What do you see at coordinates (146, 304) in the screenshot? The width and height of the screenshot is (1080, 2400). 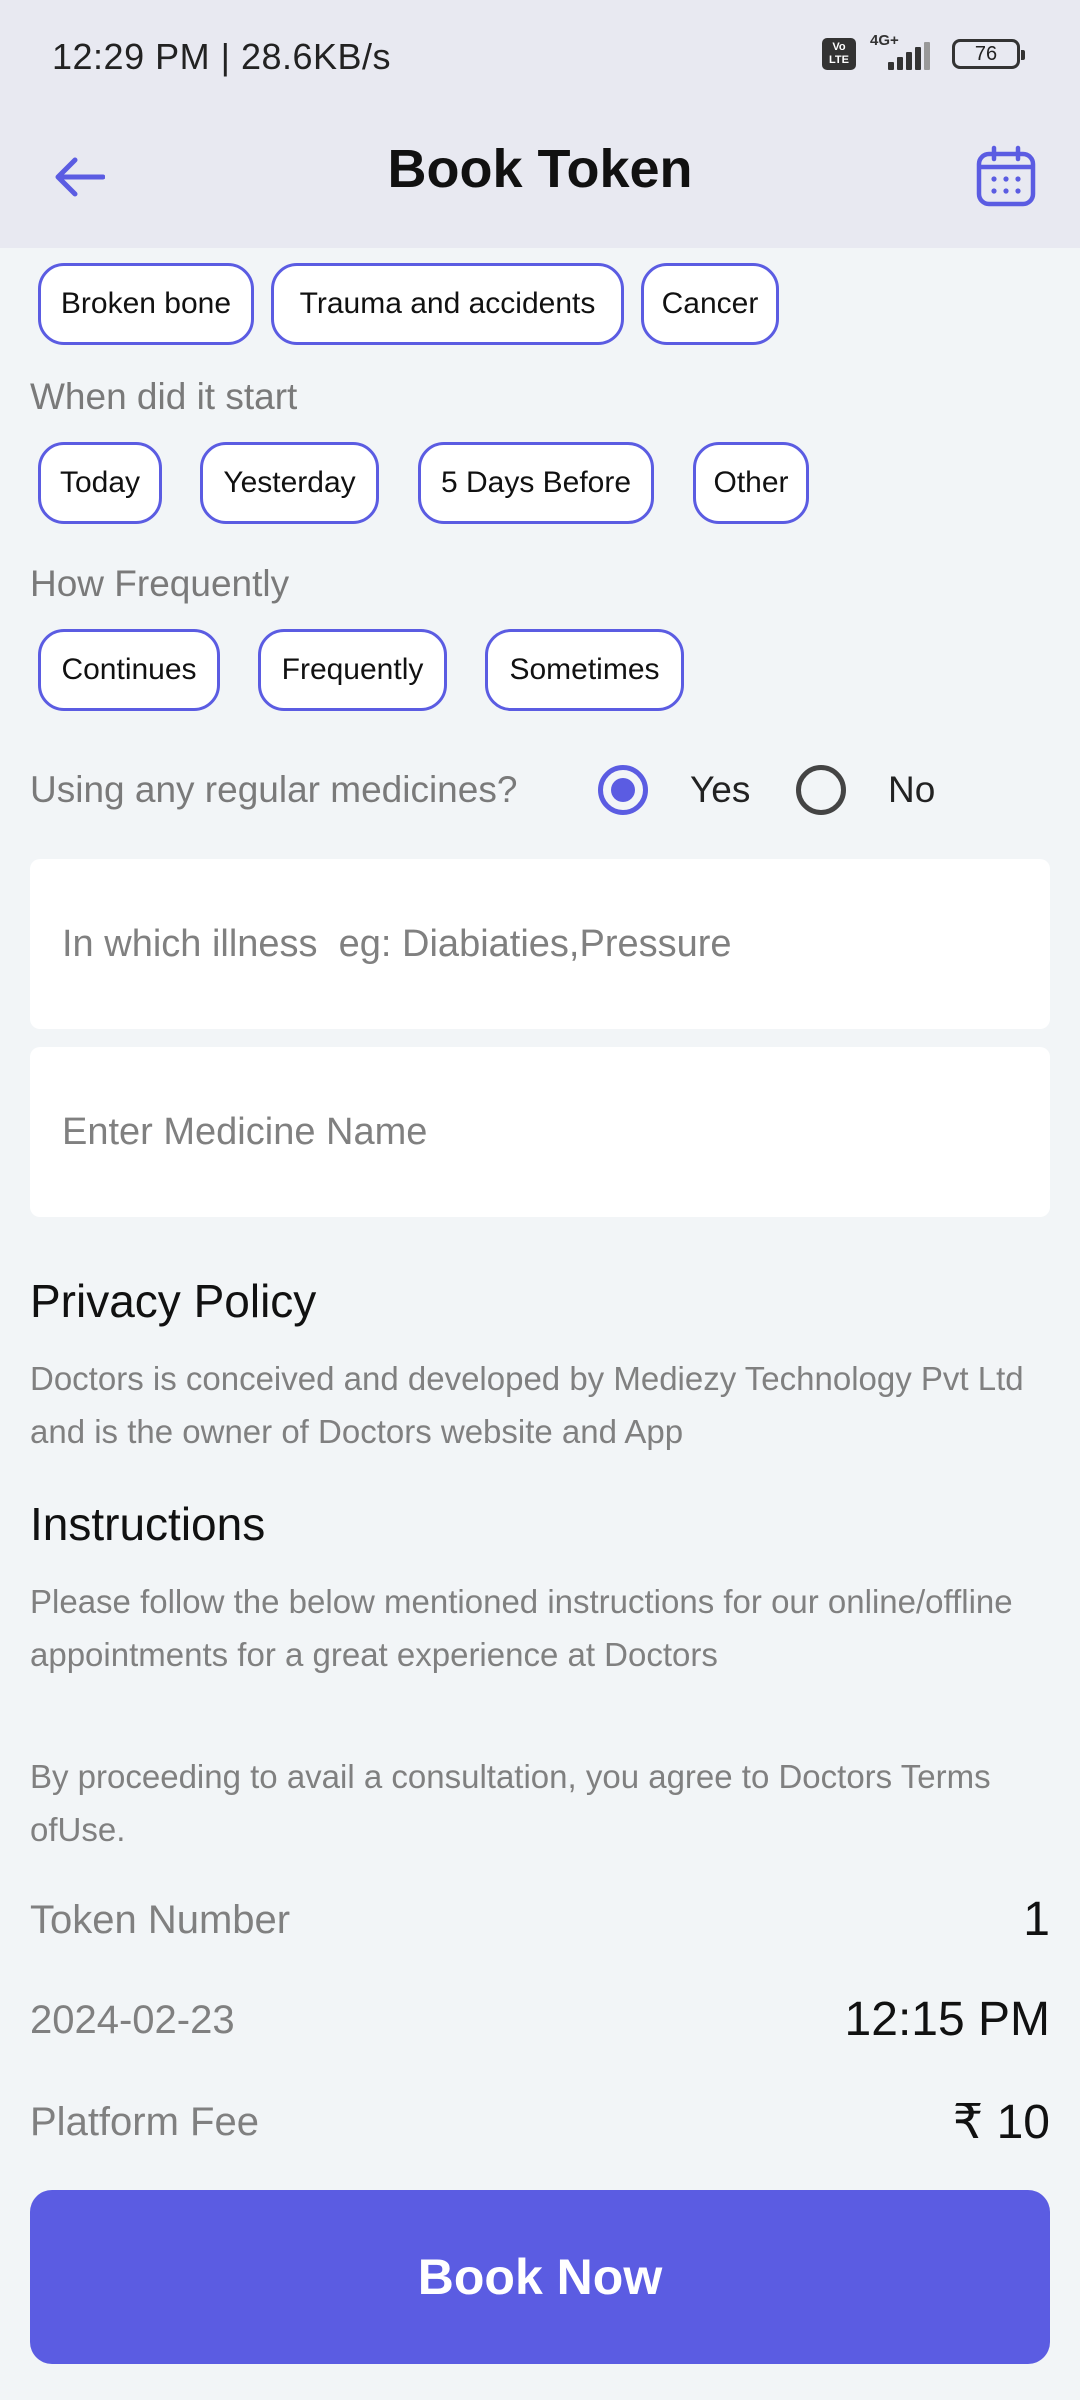 I see `chip-broken-bone: Broken bone` at bounding box center [146, 304].